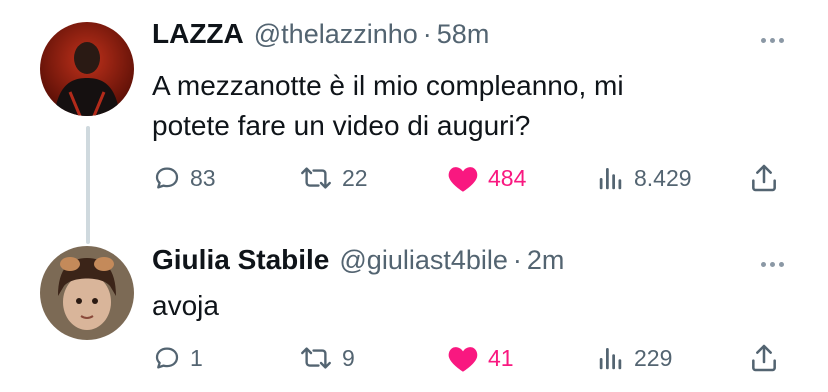 This screenshot has width=828, height=392. Describe the element at coordinates (196, 357) in the screenshot. I see `reply-count: 1` at that location.